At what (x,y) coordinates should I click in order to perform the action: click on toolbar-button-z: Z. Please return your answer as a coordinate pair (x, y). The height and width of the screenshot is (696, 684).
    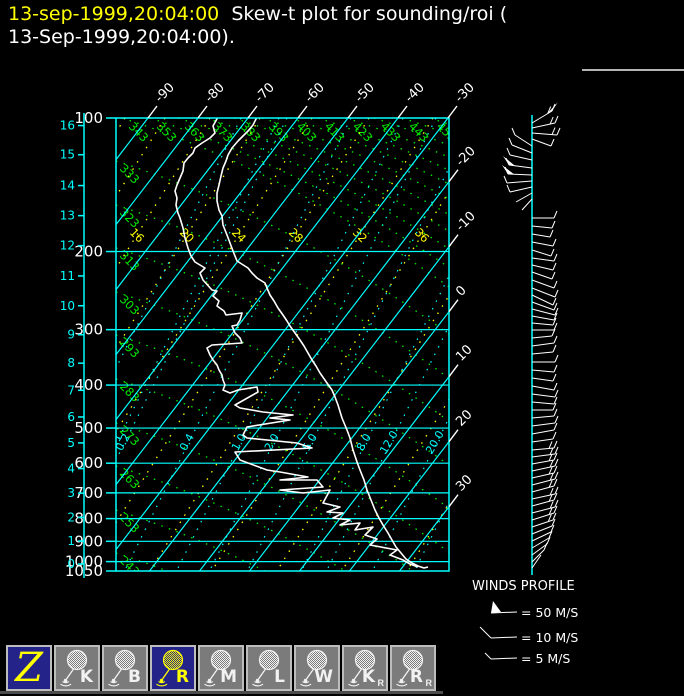
    Looking at the image, I should click on (29, 668).